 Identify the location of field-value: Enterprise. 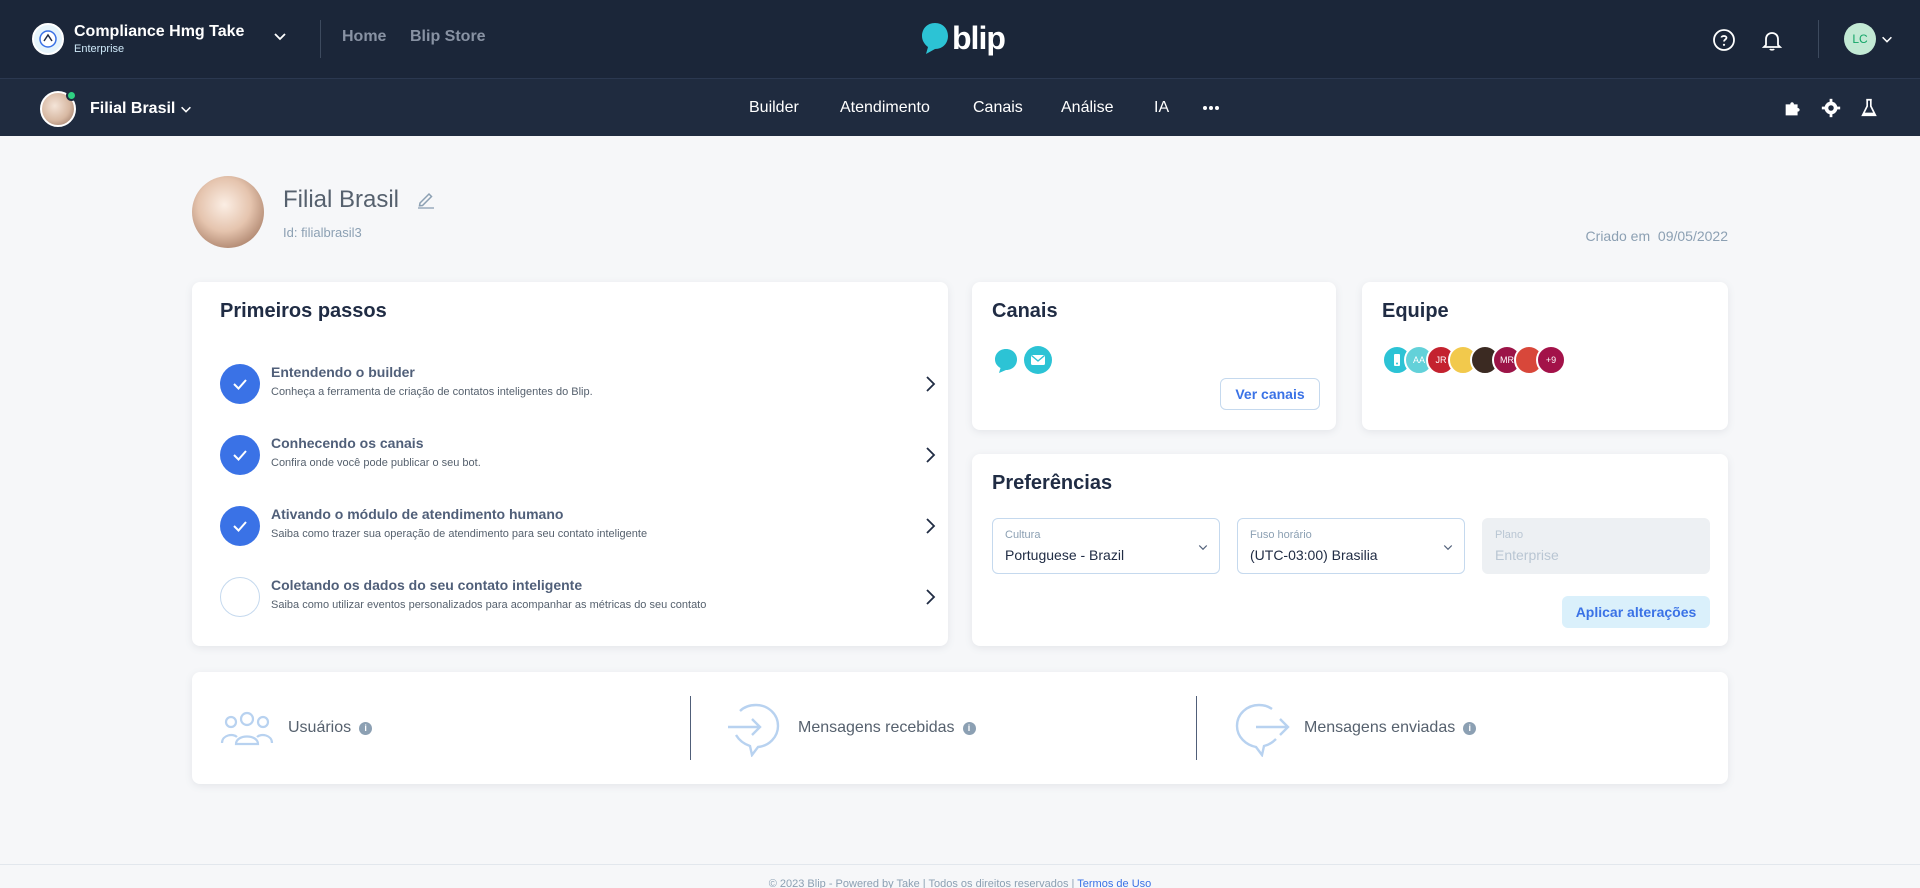
(1527, 555).